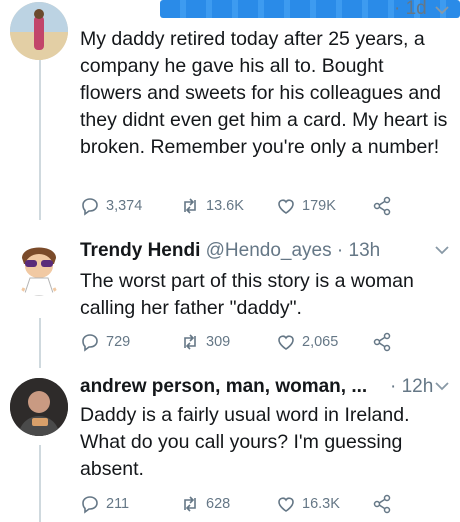  What do you see at coordinates (118, 342) in the screenshot?
I see `reply-count: 729` at bounding box center [118, 342].